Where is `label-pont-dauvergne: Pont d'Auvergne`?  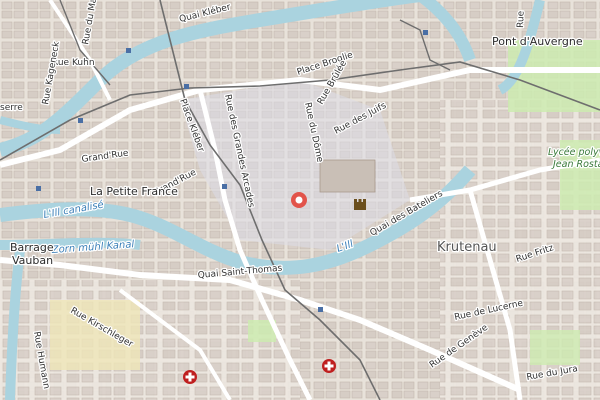 label-pont-dauvergne: Pont d'Auvergne is located at coordinates (537, 41).